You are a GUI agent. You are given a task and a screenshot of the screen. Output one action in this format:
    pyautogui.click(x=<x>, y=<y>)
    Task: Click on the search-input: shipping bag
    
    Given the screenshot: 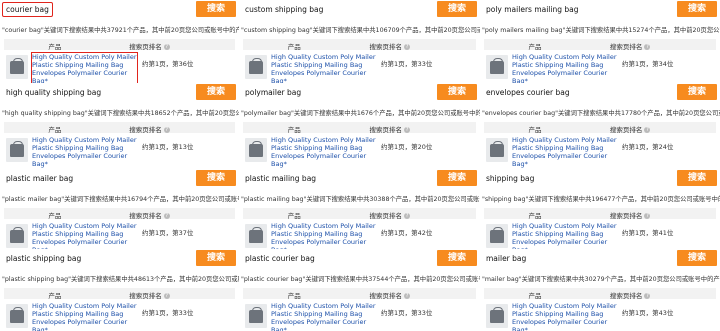 What is the action you would take?
    pyautogui.click(x=510, y=178)
    